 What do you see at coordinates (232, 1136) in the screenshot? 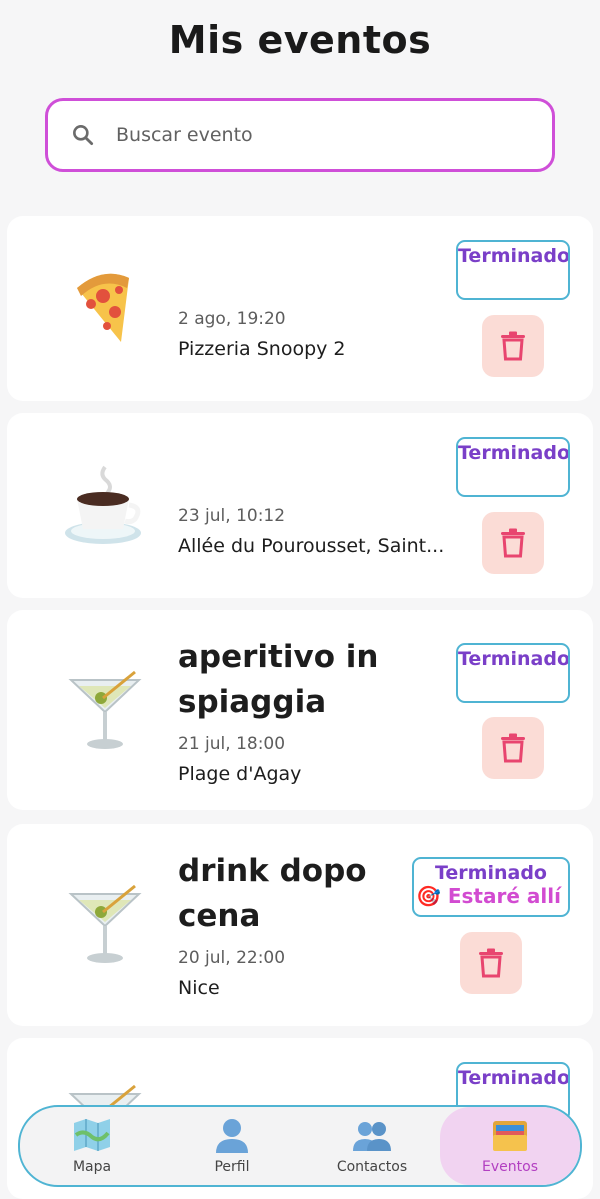
I see `person-icon` at bounding box center [232, 1136].